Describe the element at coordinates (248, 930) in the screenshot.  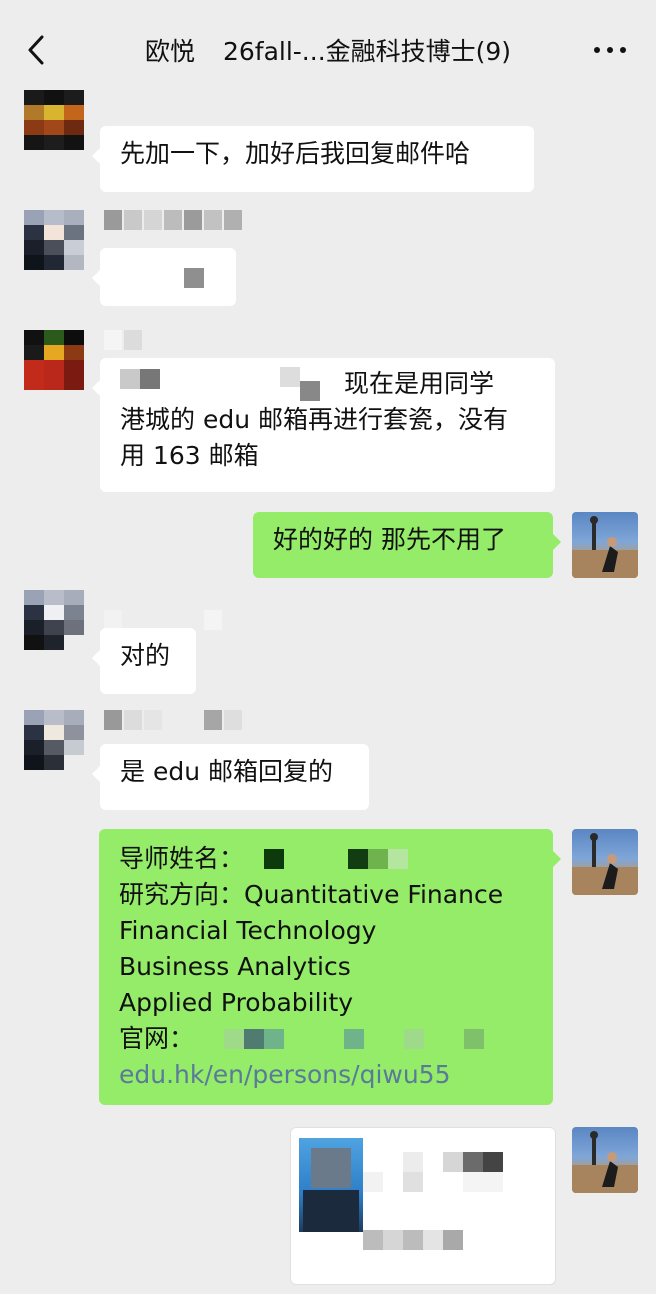
I see `message-line: Financial Technology` at that location.